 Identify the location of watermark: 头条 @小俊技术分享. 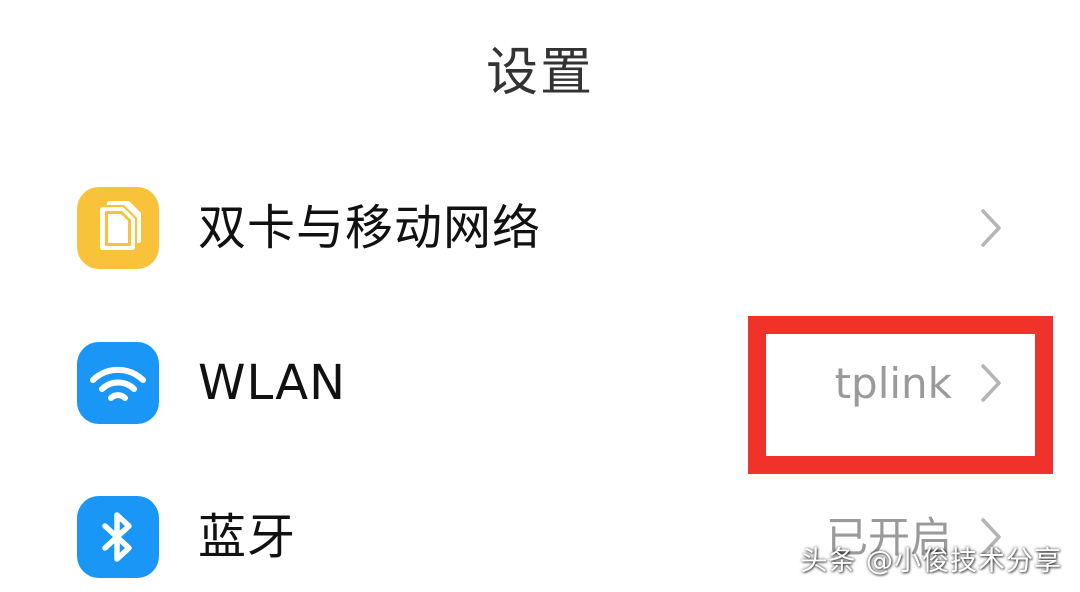
(931, 561).